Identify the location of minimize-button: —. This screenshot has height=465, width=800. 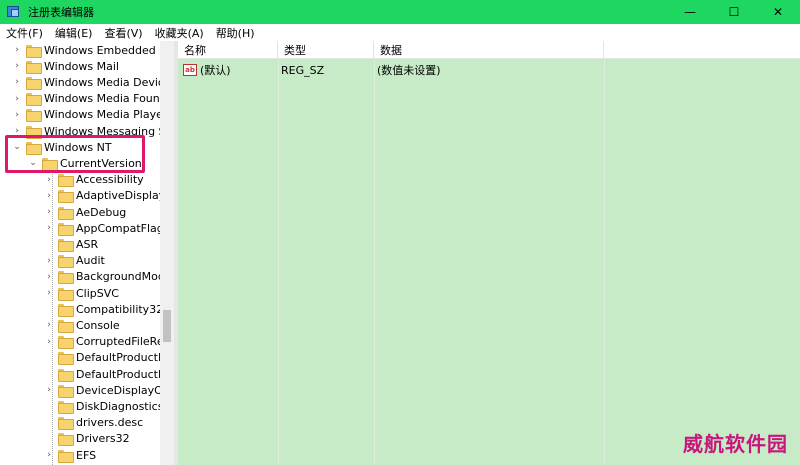
(690, 12).